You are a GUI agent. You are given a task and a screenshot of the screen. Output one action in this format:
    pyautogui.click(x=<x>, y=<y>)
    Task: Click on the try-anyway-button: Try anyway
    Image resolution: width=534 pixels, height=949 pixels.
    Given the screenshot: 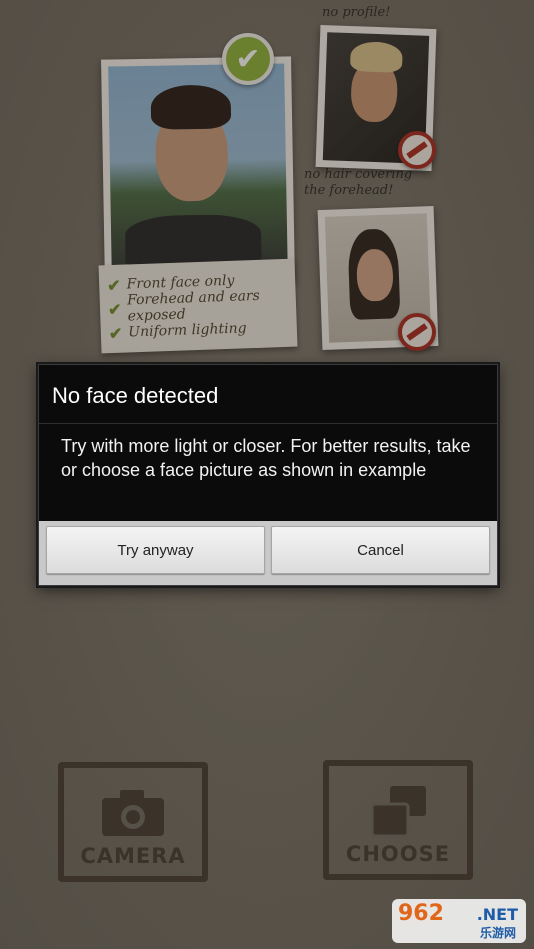 What is the action you would take?
    pyautogui.click(x=155, y=550)
    